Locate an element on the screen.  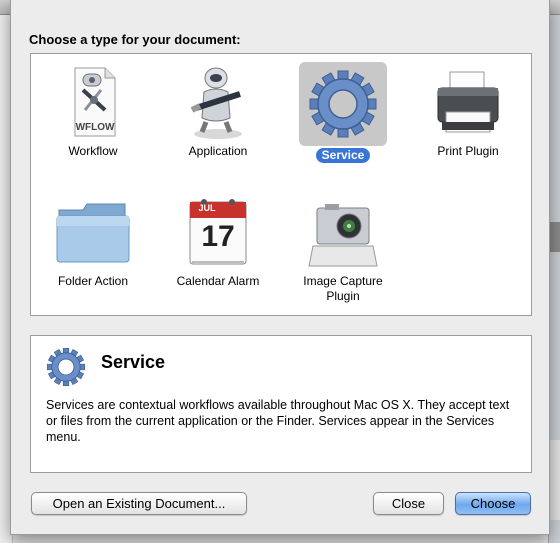
type-label-workflow: Workflow is located at coordinates (93, 151).